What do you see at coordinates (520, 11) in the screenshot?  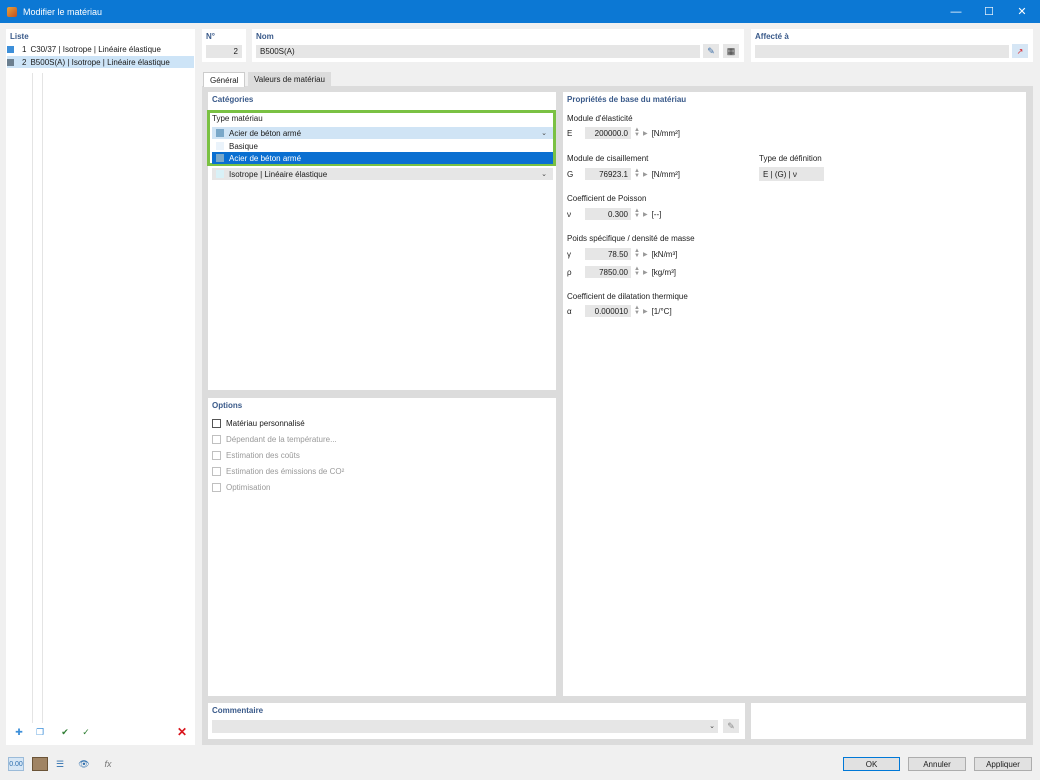 I see `title-bar: Modifier le matériau — ☐ ✕` at bounding box center [520, 11].